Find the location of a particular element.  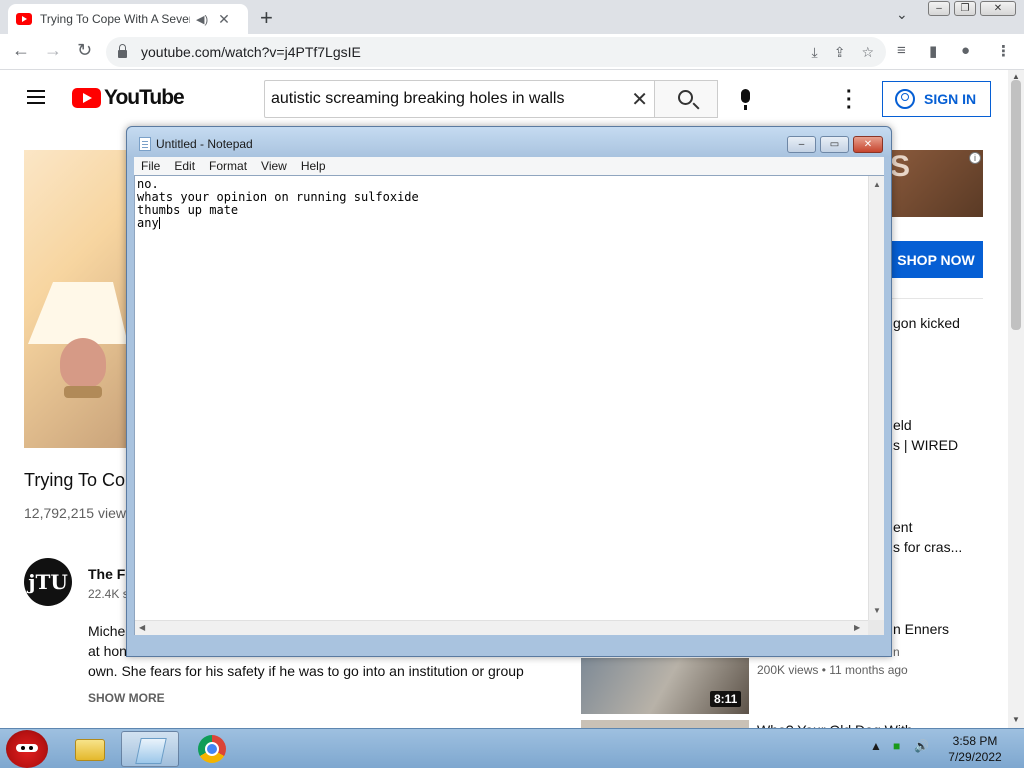

profile-avatar-icon: ● is located at coordinates (965, 50).